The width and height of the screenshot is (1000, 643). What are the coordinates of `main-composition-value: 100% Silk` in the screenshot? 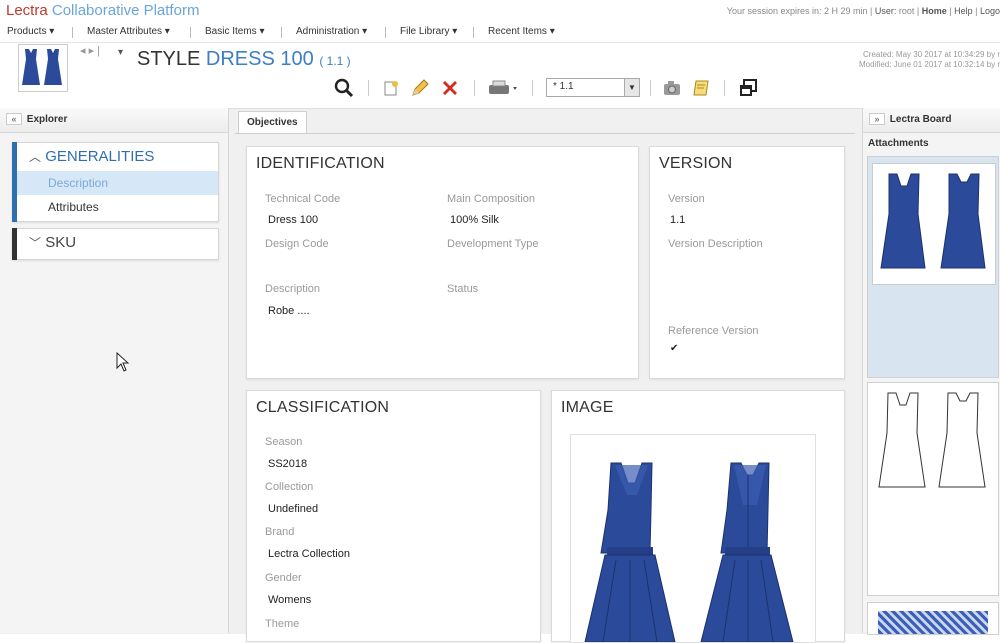 It's located at (474, 220).